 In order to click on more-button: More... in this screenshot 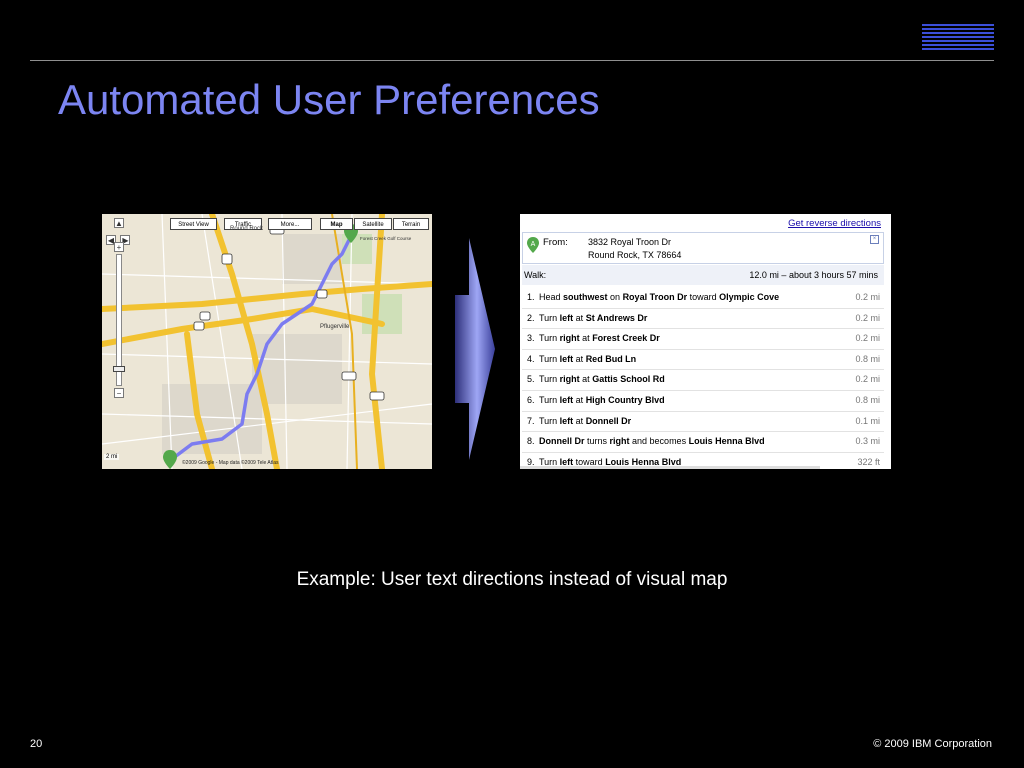, I will do `click(290, 224)`.